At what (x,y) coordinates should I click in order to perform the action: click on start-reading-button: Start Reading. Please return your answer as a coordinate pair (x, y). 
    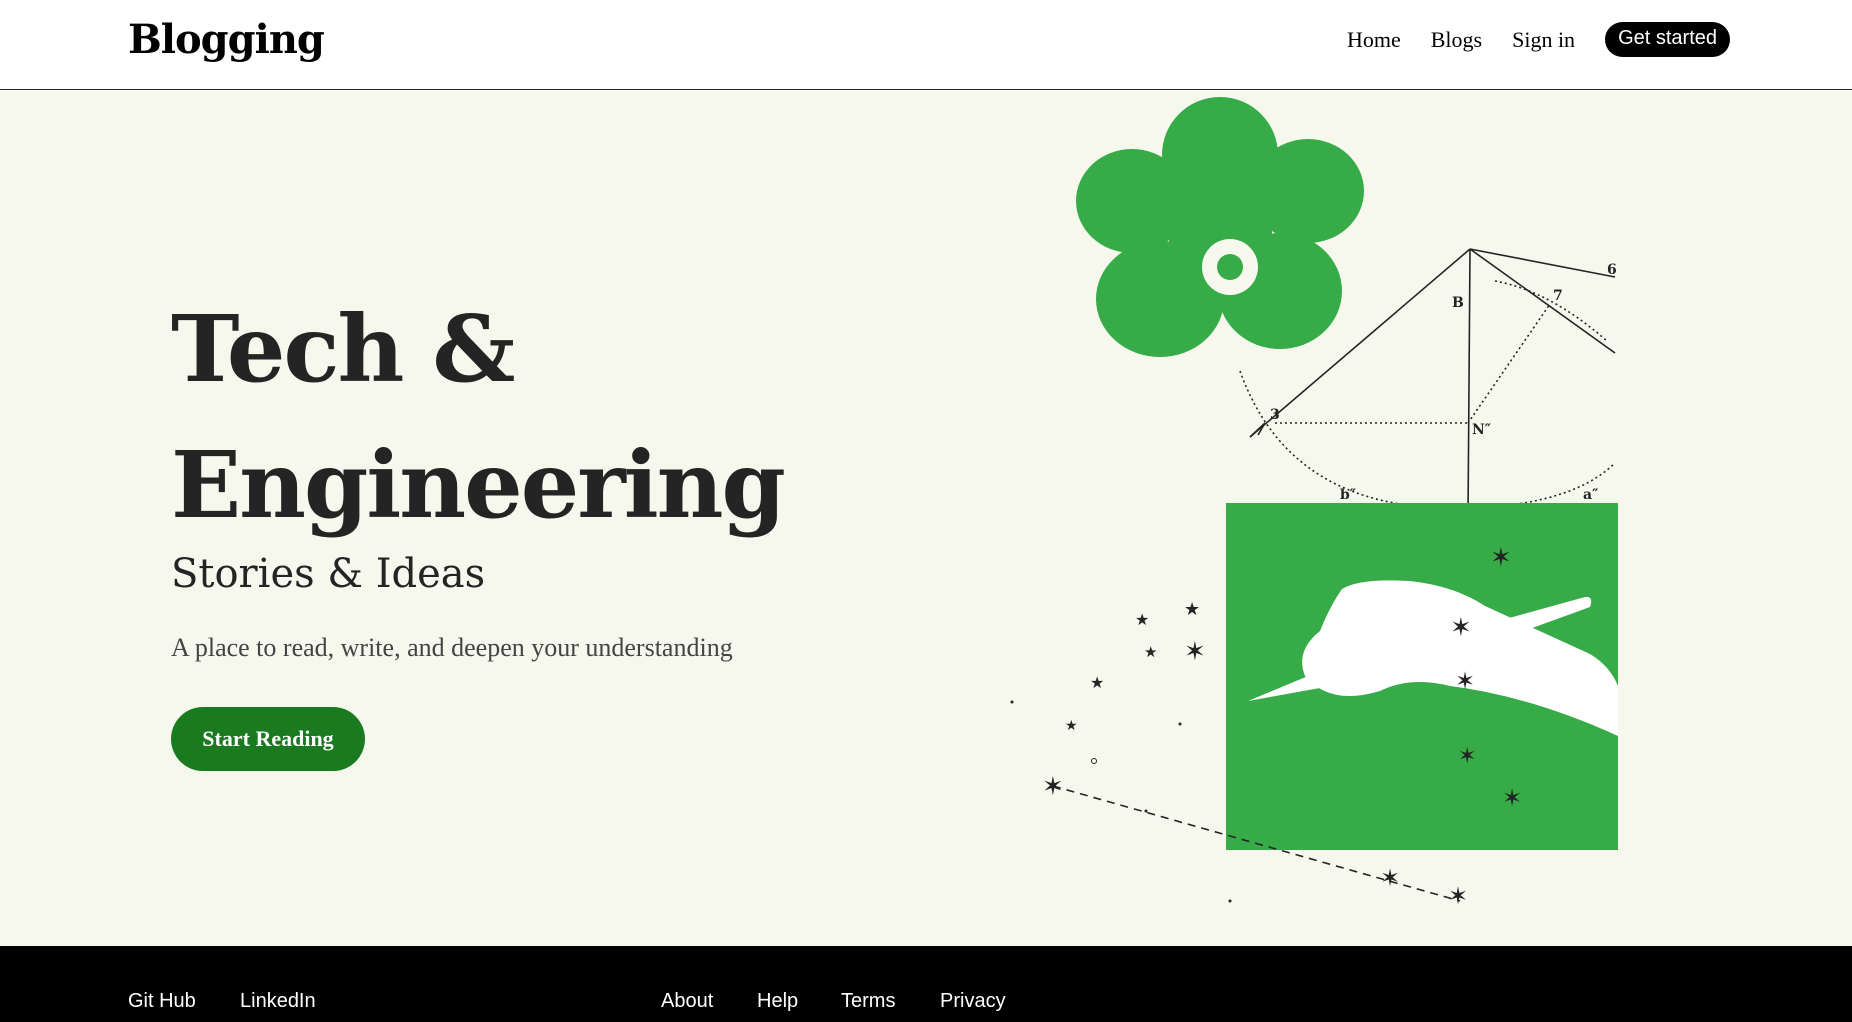
    Looking at the image, I should click on (268, 739).